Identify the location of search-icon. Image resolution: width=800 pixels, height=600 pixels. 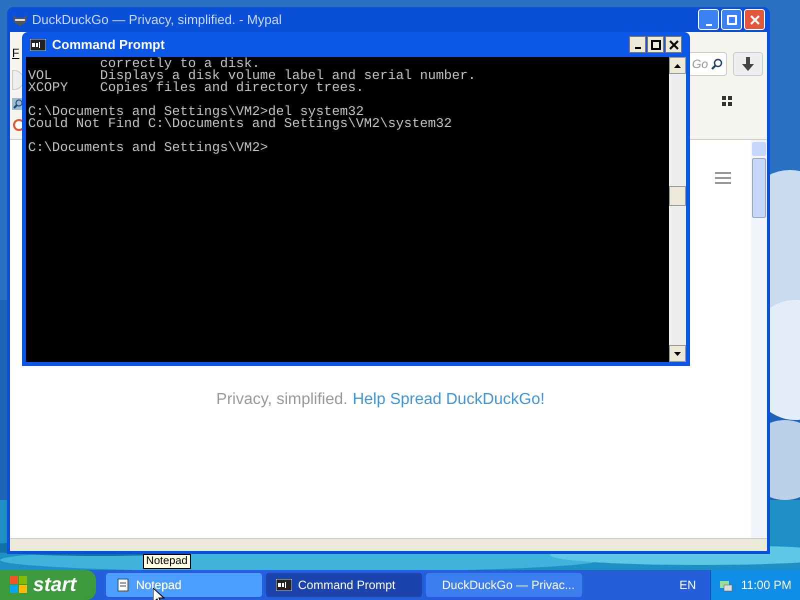
(717, 64).